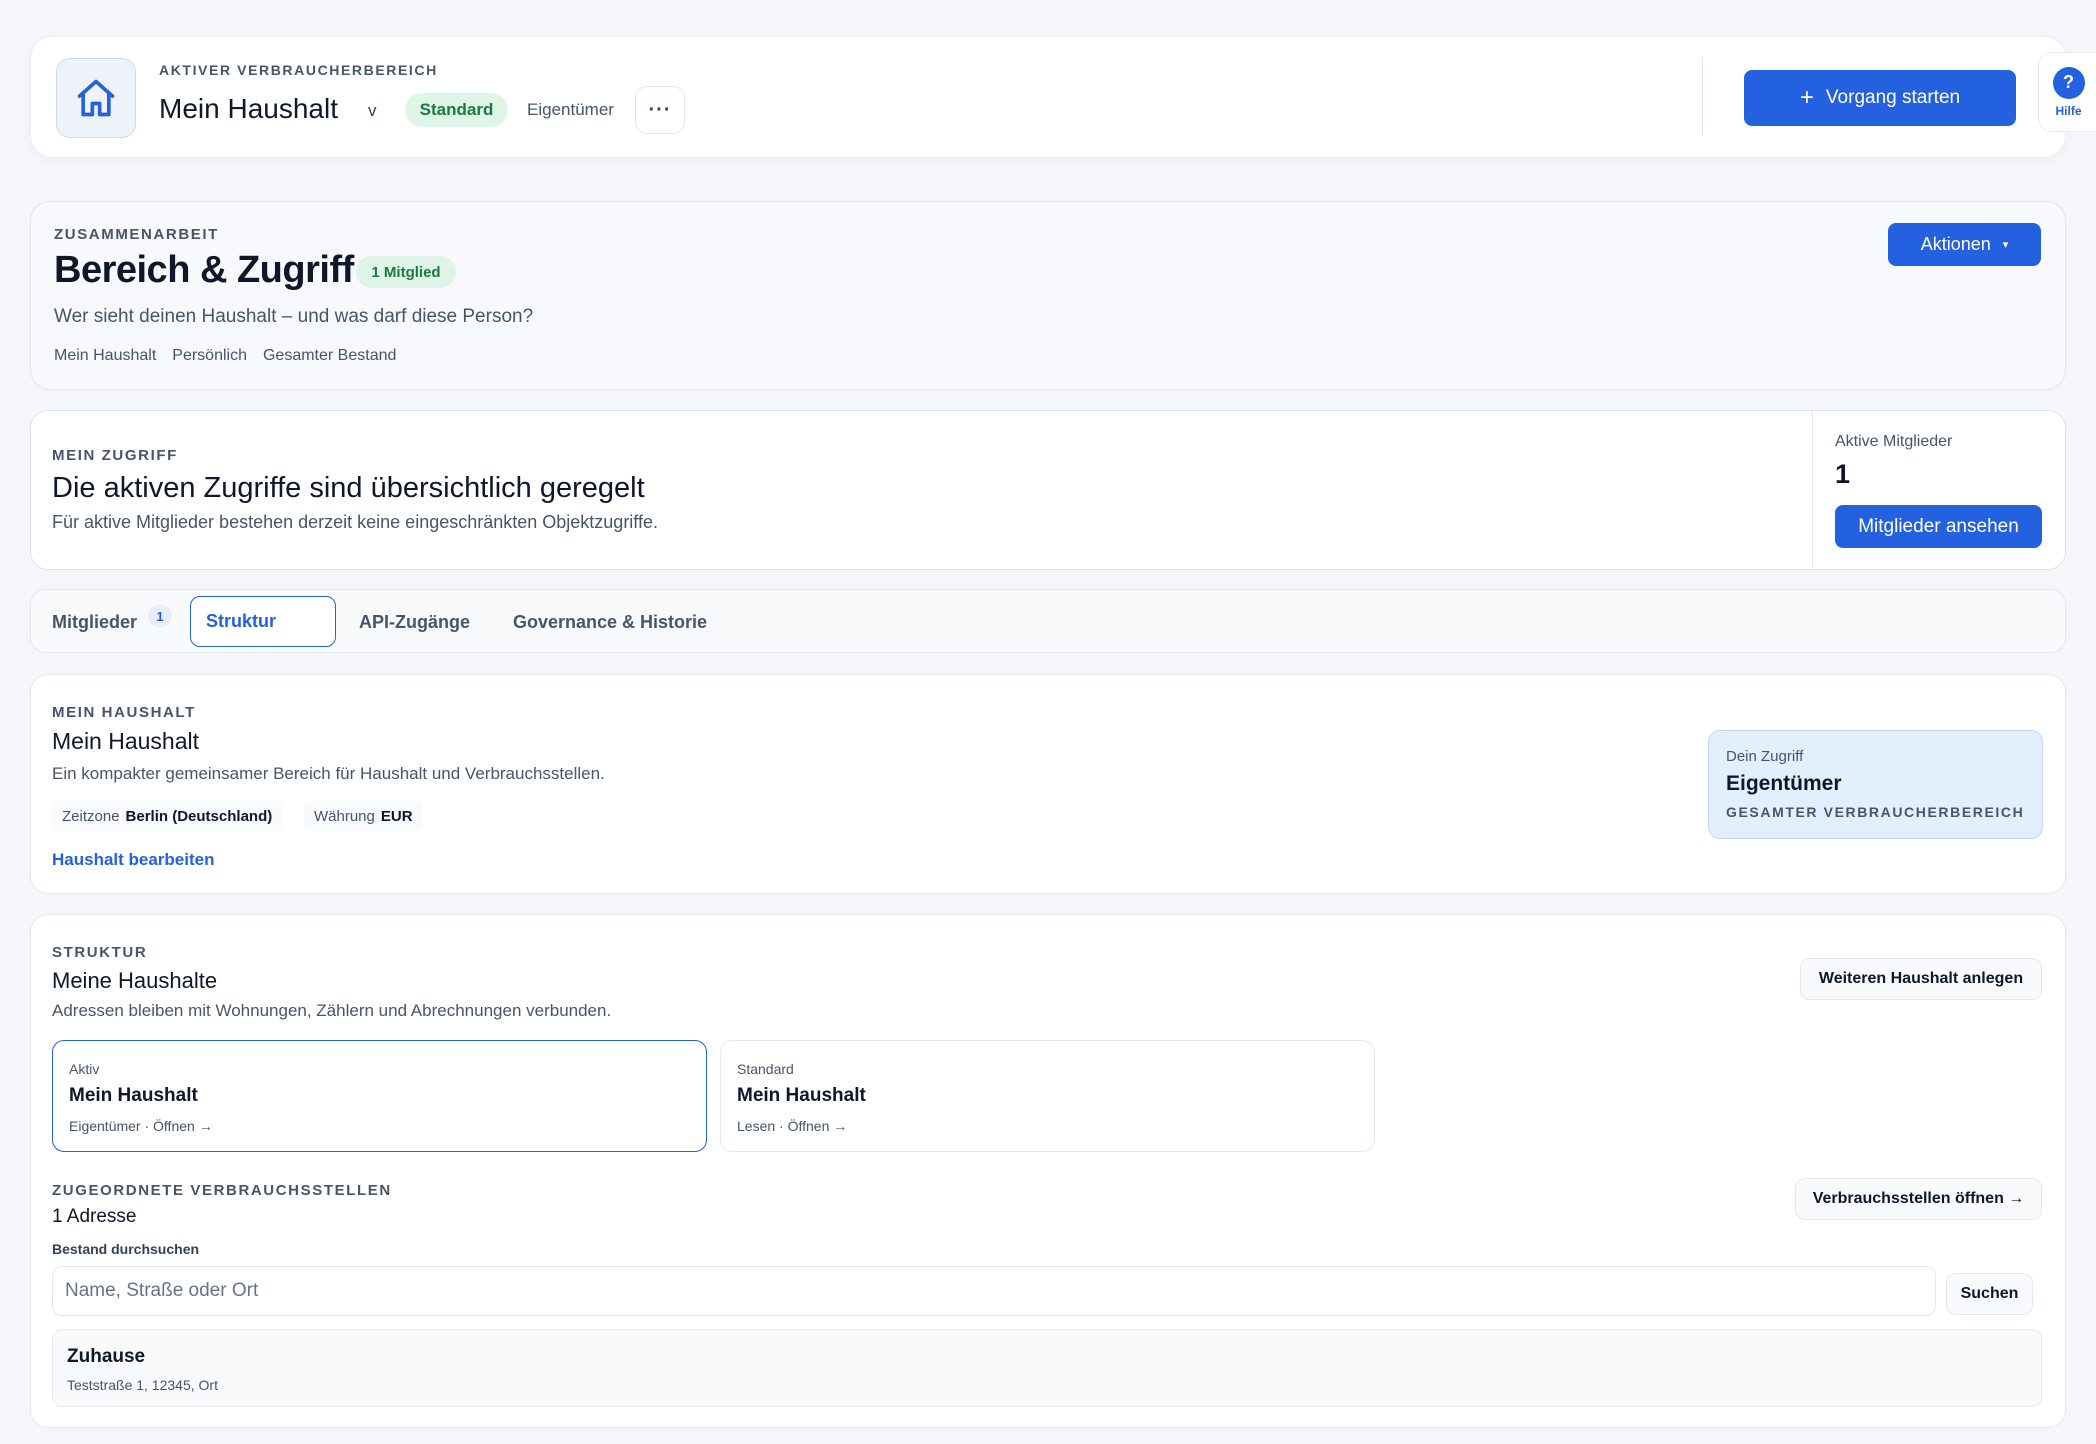 This screenshot has height=1444, width=2096. I want to click on actions-button: Aktionen ▾, so click(1964, 244).